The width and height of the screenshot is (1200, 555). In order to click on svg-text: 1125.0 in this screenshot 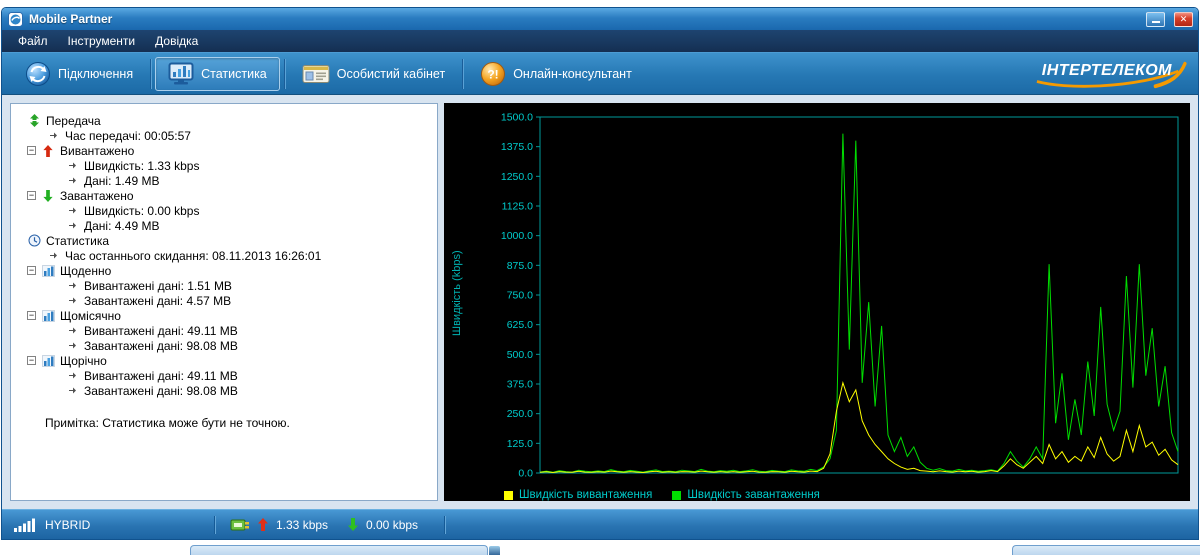, I will do `click(517, 207)`.